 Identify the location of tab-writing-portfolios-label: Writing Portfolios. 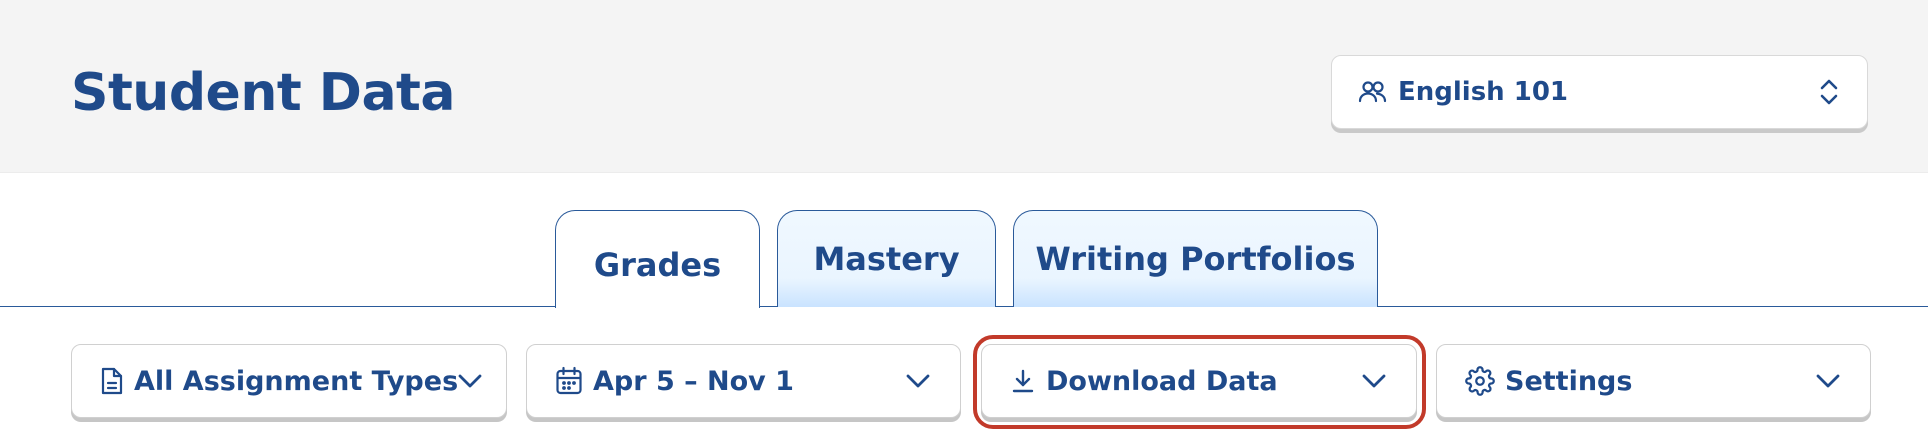
(1195, 259).